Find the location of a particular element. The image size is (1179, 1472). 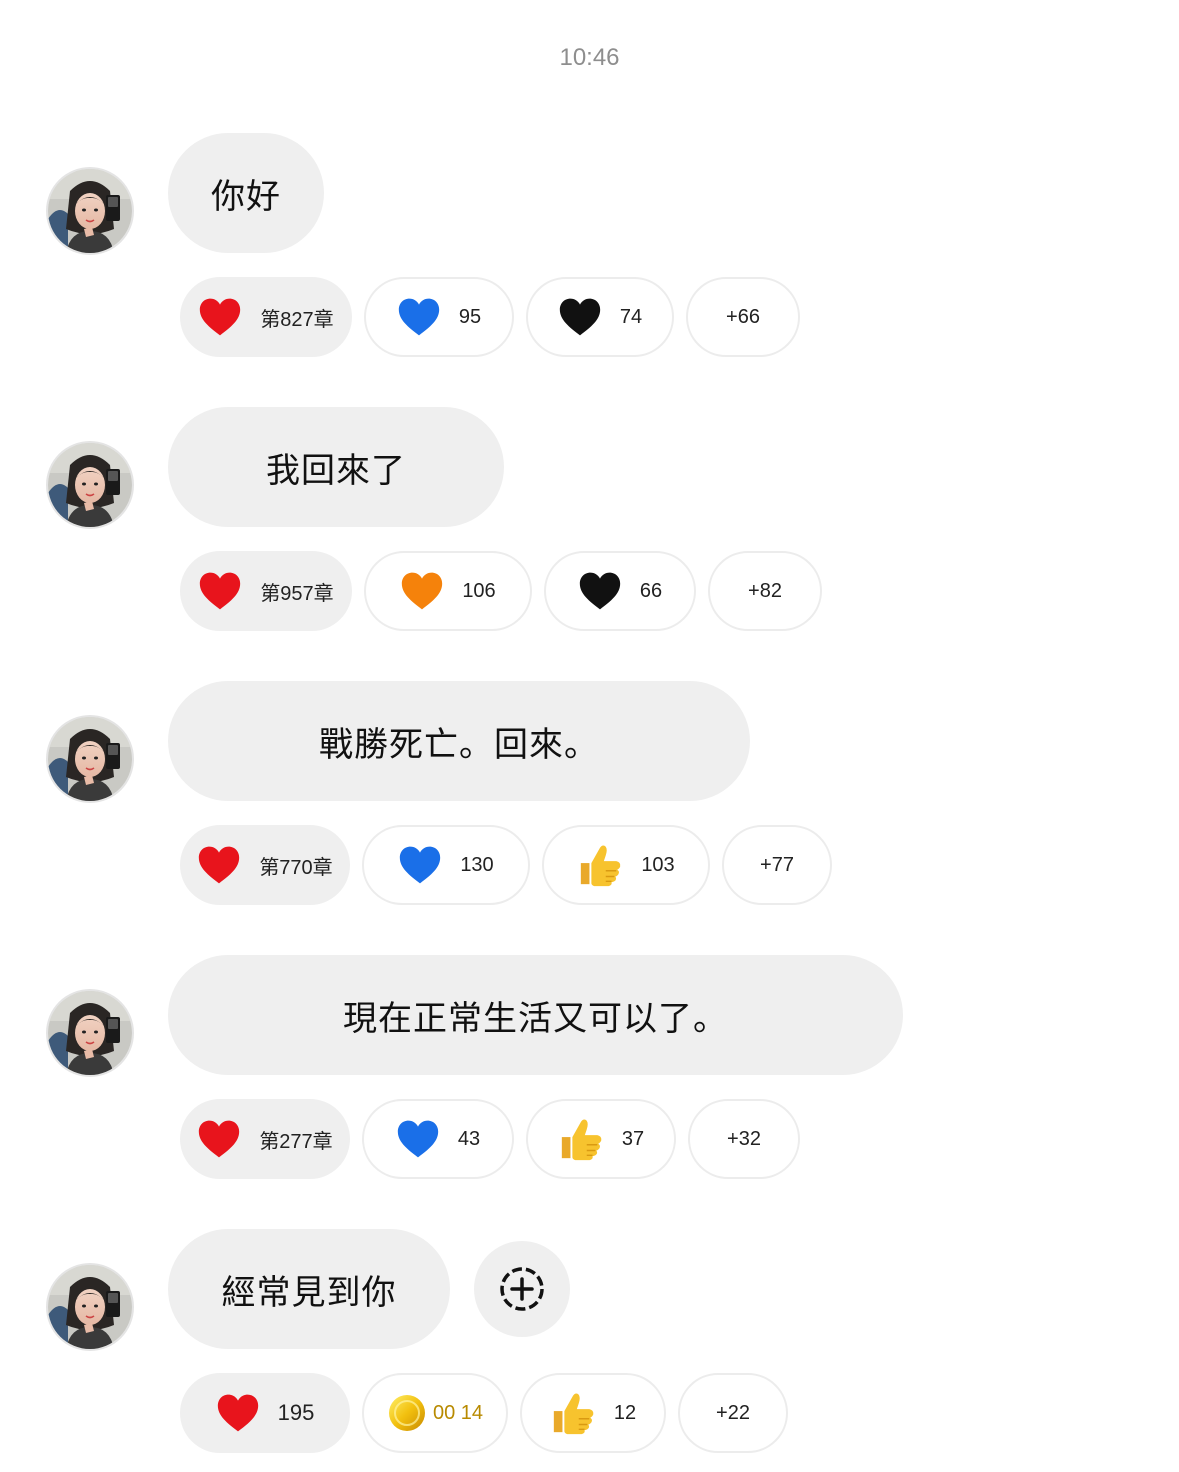

reaction-count: 195 is located at coordinates (296, 1412).